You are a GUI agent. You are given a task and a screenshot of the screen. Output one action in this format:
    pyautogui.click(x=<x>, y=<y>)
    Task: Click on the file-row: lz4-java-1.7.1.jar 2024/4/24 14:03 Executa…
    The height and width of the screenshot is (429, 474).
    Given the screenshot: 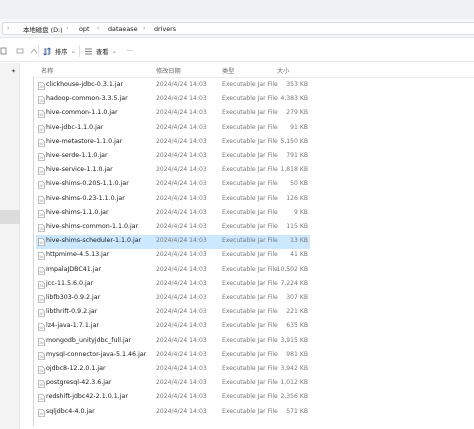 What is the action you would take?
    pyautogui.click(x=173, y=327)
    